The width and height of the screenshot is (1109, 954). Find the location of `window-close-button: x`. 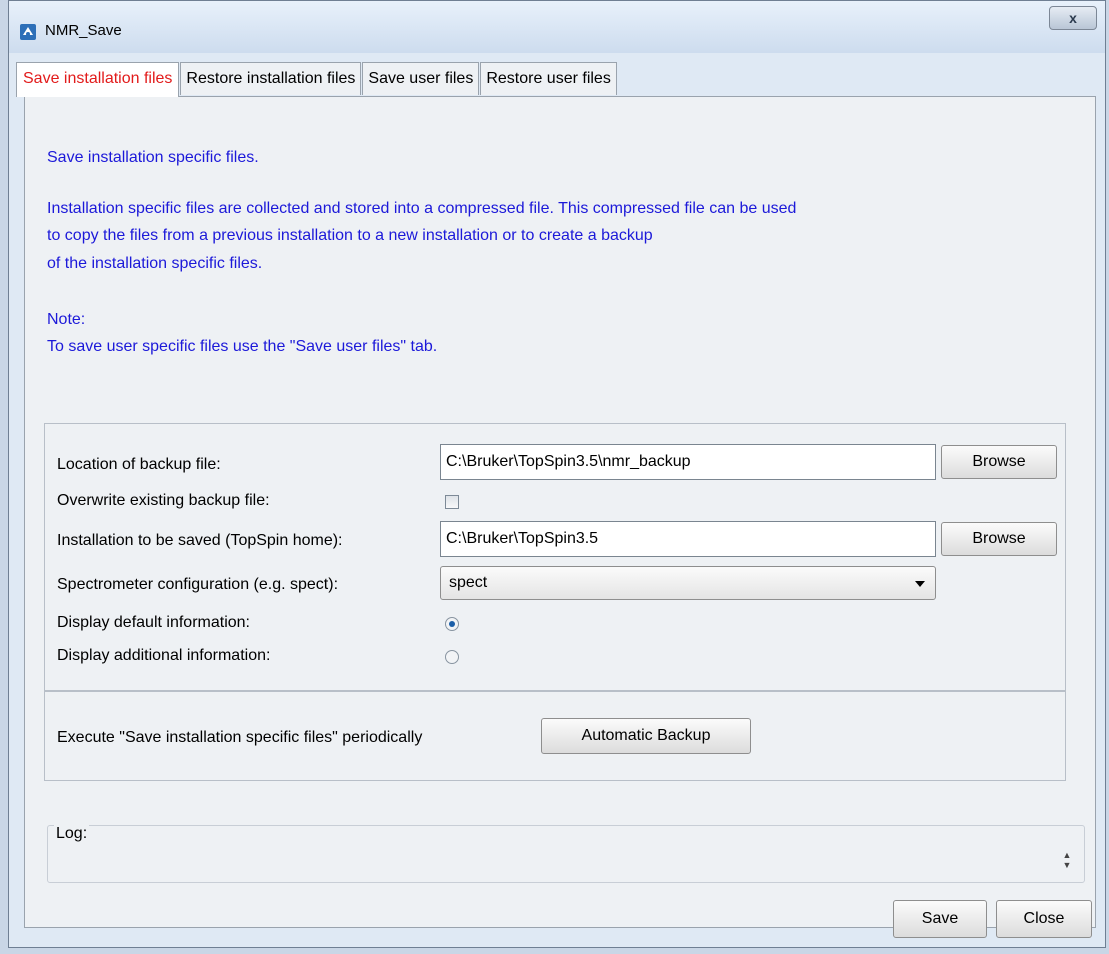

window-close-button: x is located at coordinates (1073, 18).